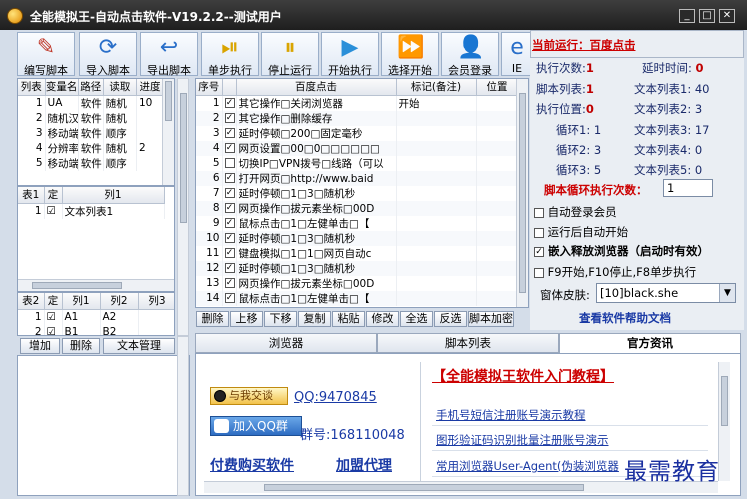  I want to click on script-action-button-1: 删除, so click(212, 319).